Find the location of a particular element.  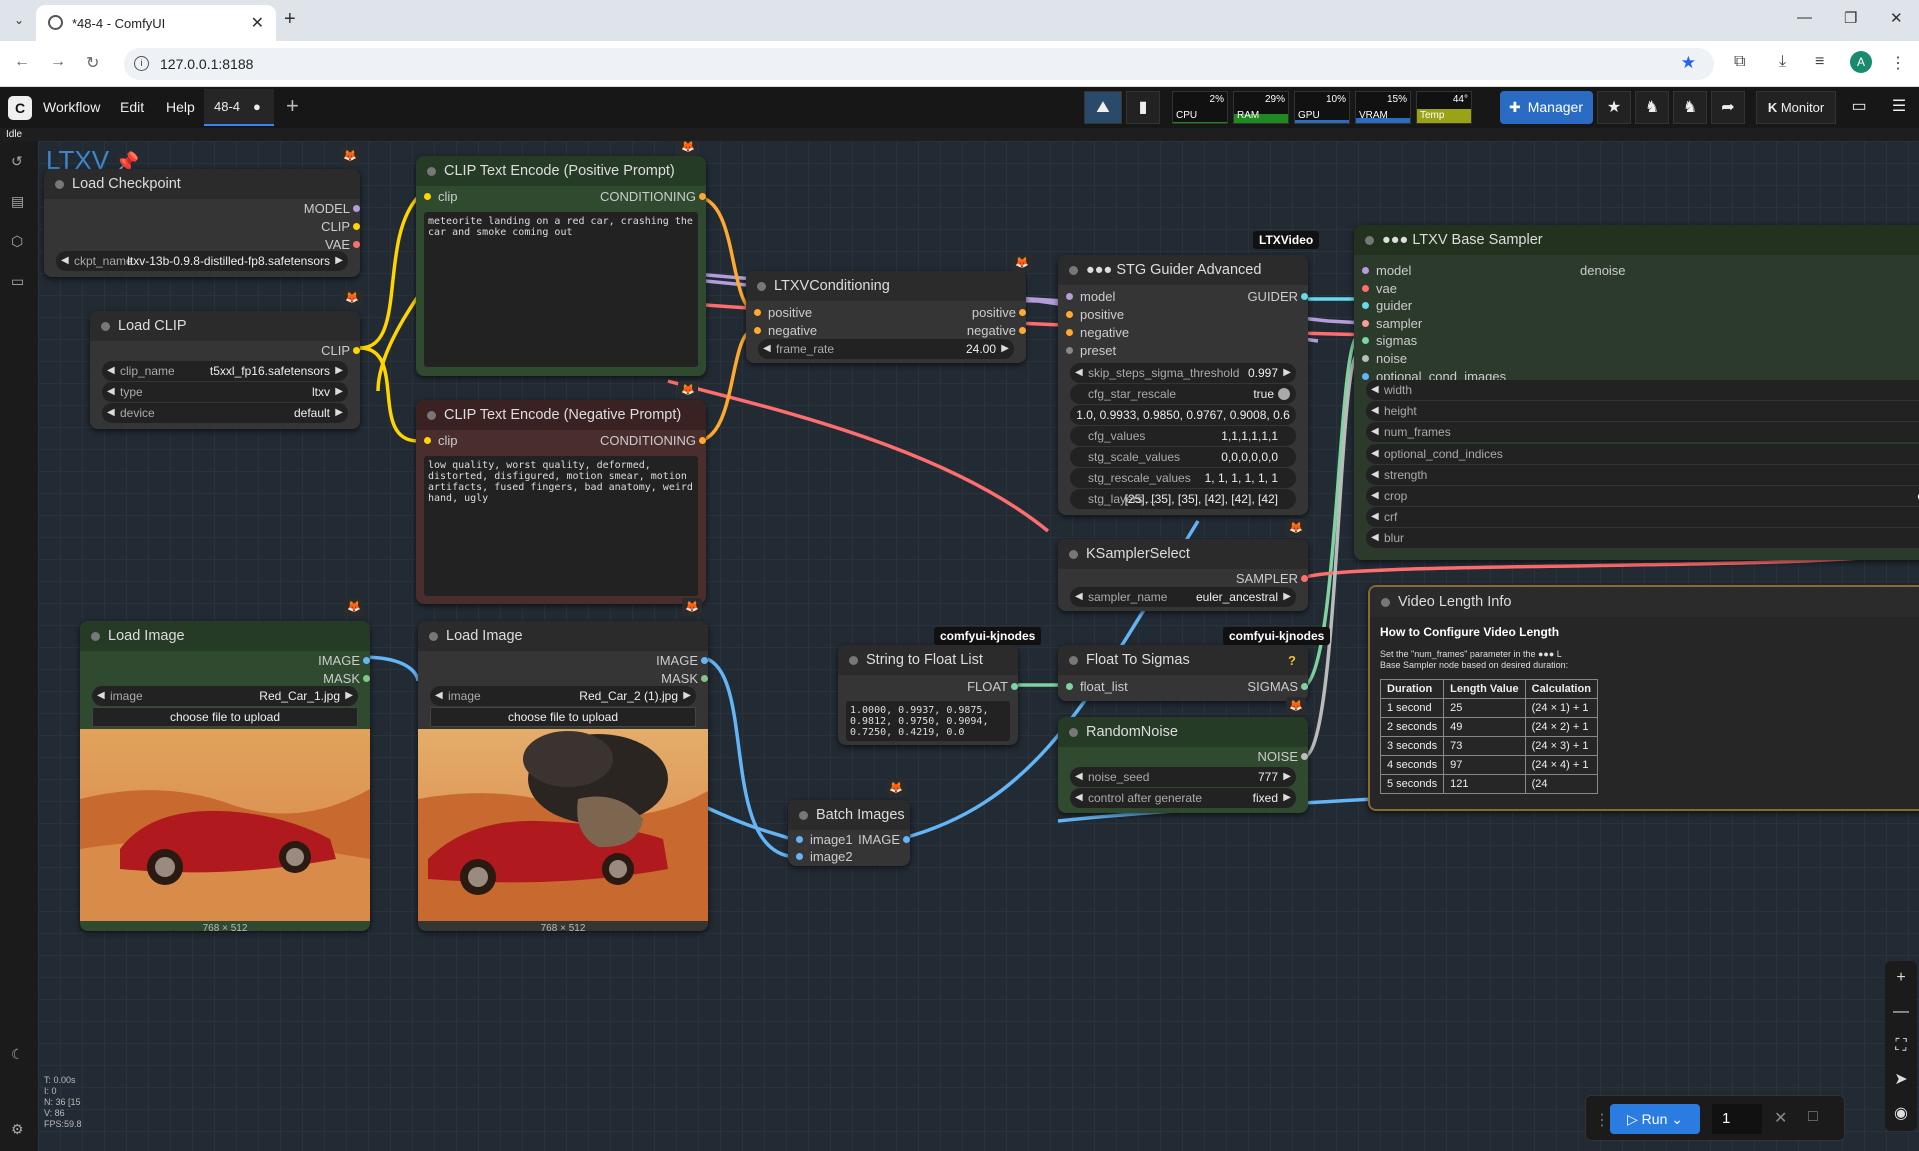

input-image2: image2 is located at coordinates (824, 856).